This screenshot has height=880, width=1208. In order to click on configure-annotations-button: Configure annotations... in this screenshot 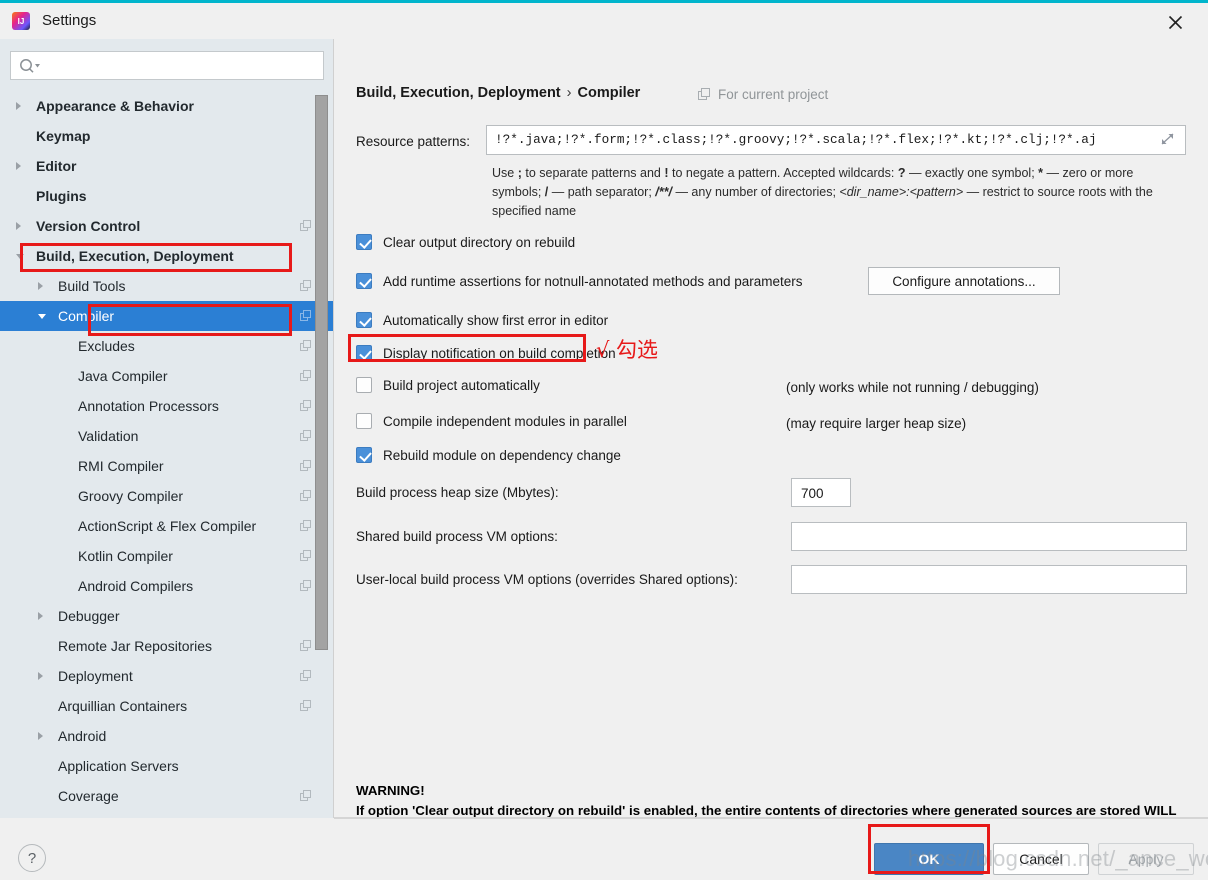, I will do `click(964, 281)`.